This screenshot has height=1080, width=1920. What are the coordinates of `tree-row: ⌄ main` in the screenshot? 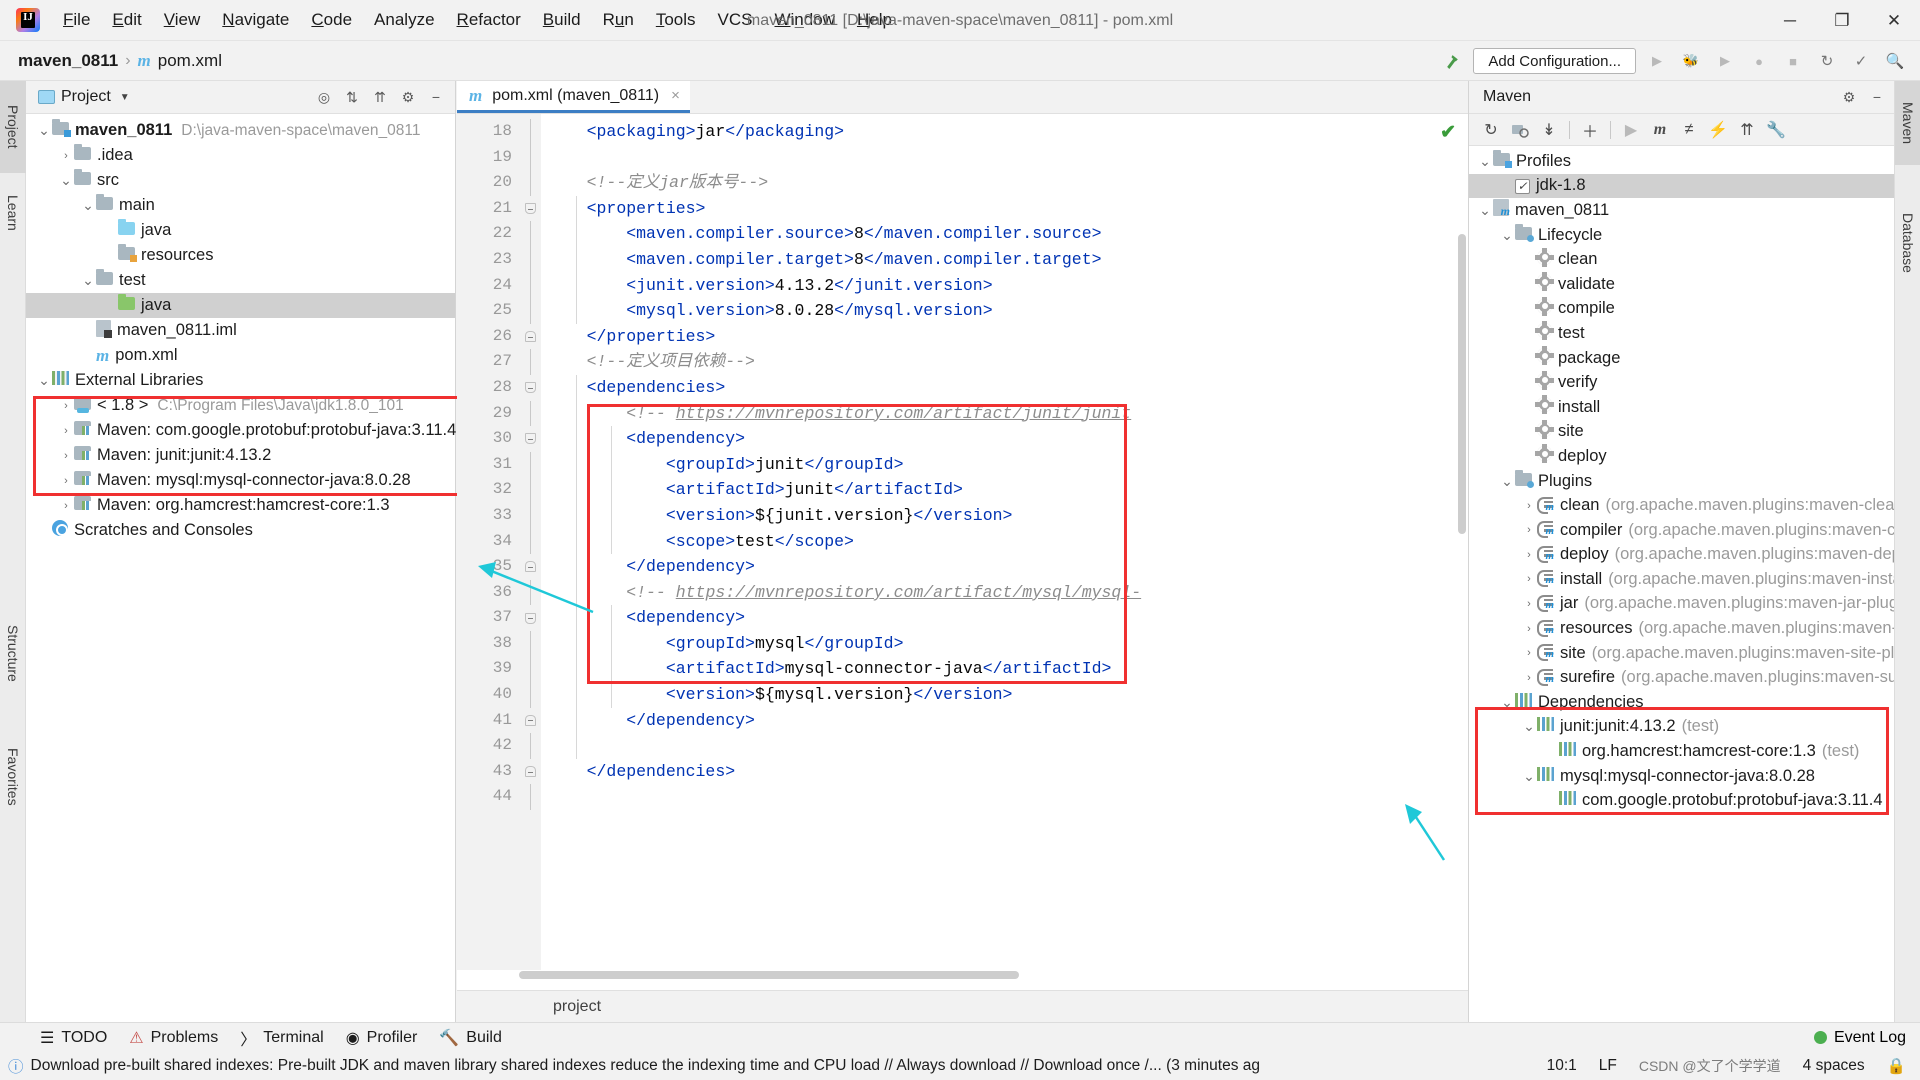 It's located at (240, 205).